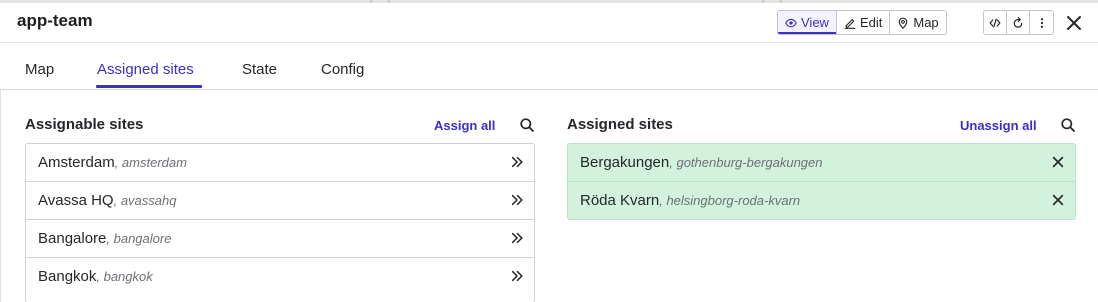 The image size is (1098, 302). I want to click on edit-button: Edit, so click(863, 22).